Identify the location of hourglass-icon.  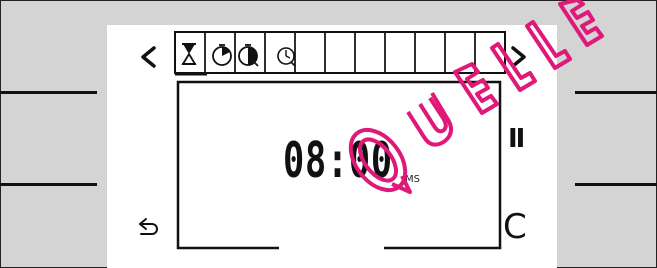
(189, 54).